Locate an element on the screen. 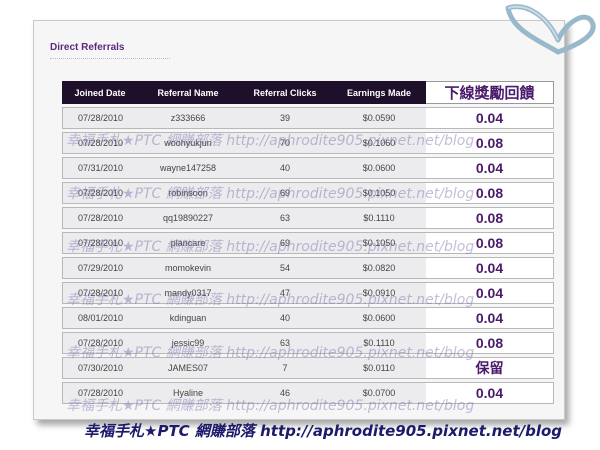 This screenshot has width=600, height=450. table-row: 08/01/2010 kdinguan 40 $0.0600 0.04 is located at coordinates (308, 318).